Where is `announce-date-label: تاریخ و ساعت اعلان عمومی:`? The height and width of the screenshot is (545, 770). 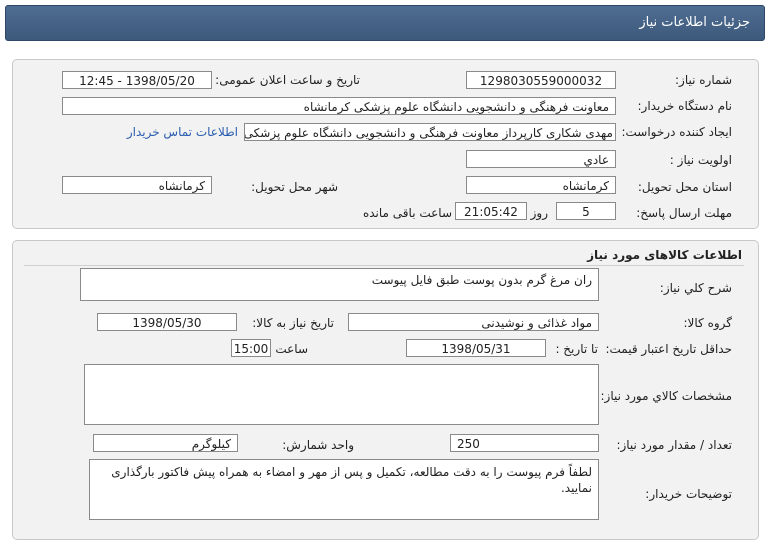 announce-date-label: تاریخ و ساعت اعلان عمومی: is located at coordinates (287, 80).